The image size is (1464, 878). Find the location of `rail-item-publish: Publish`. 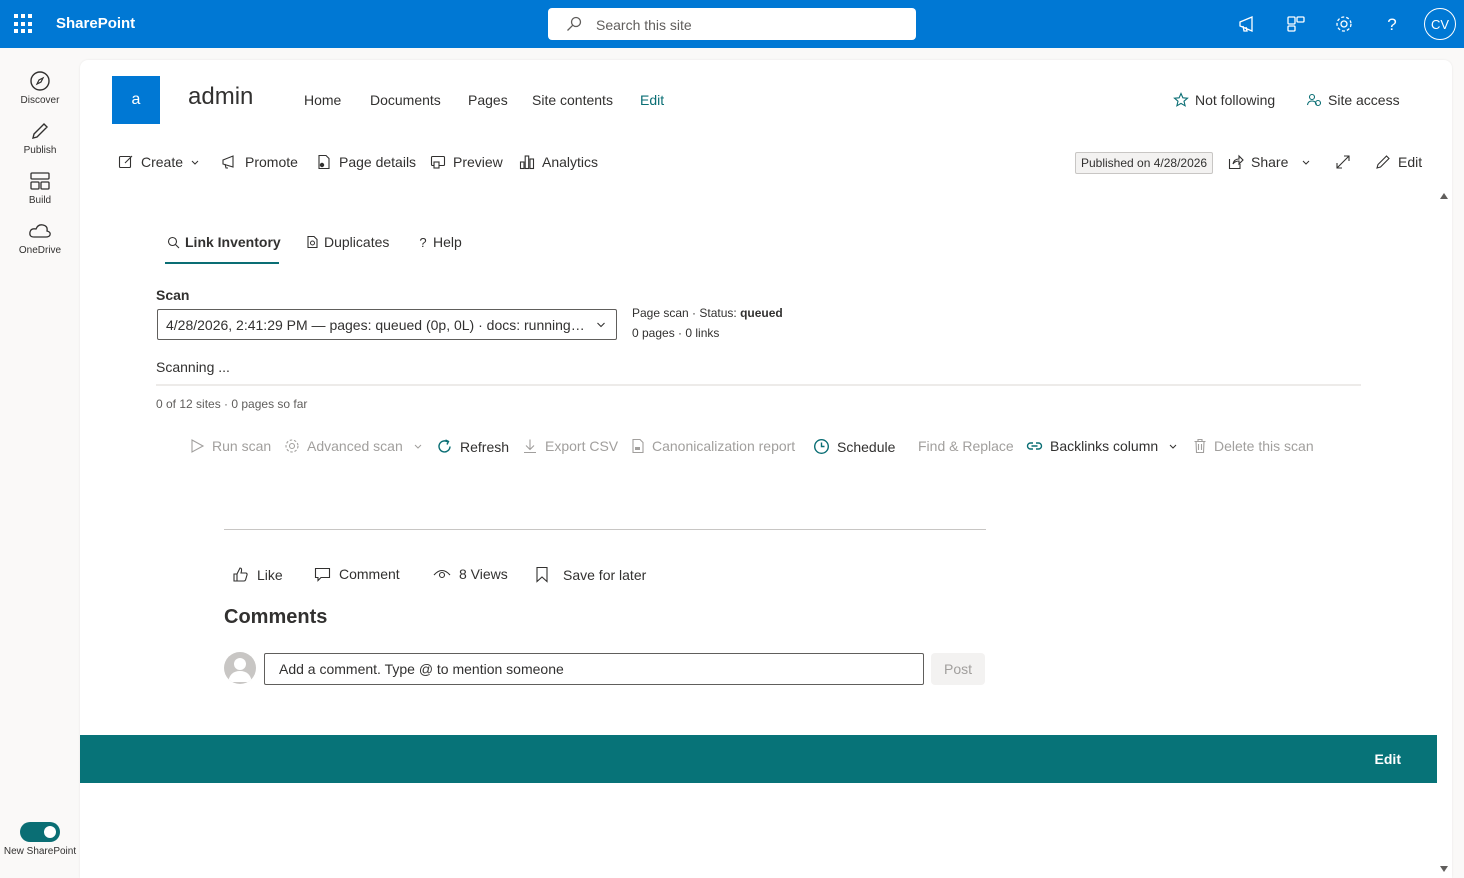

rail-item-publish: Publish is located at coordinates (40, 138).